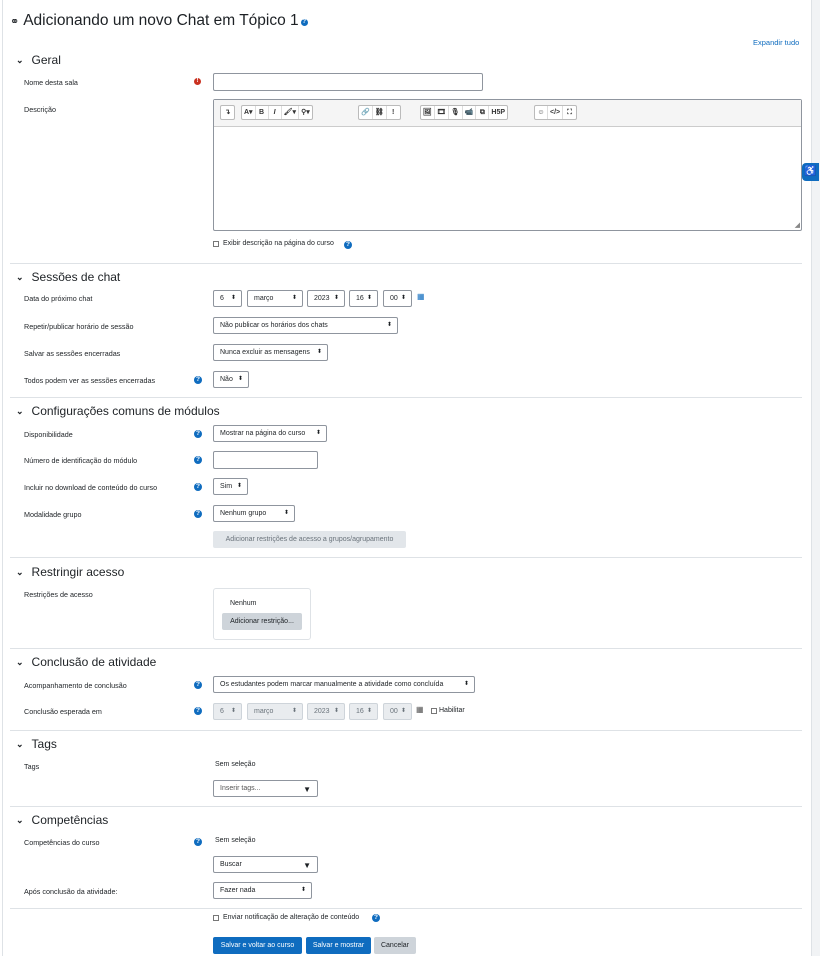 The height and width of the screenshot is (956, 820). I want to click on media-icon: 🎞, so click(442, 112).